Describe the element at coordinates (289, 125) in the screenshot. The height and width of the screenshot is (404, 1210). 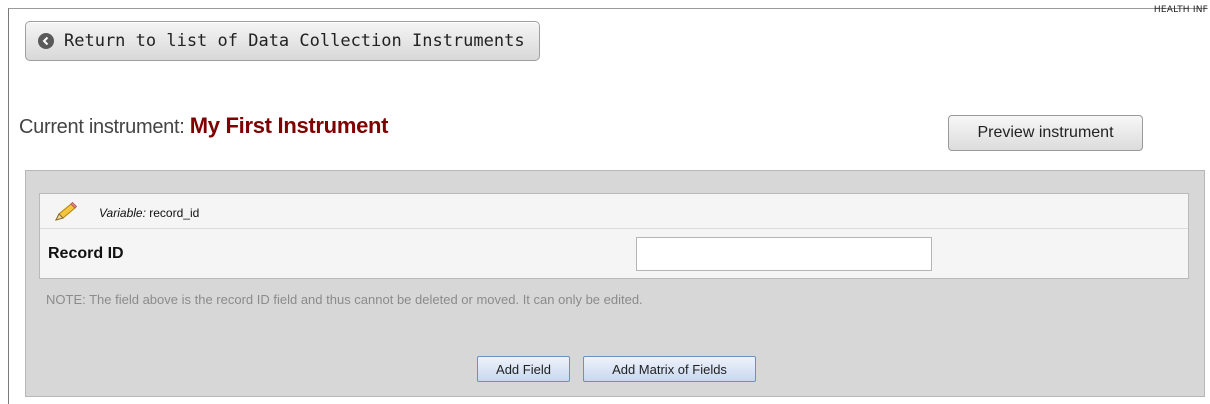
I see `instrument-name: My First Instrument` at that location.